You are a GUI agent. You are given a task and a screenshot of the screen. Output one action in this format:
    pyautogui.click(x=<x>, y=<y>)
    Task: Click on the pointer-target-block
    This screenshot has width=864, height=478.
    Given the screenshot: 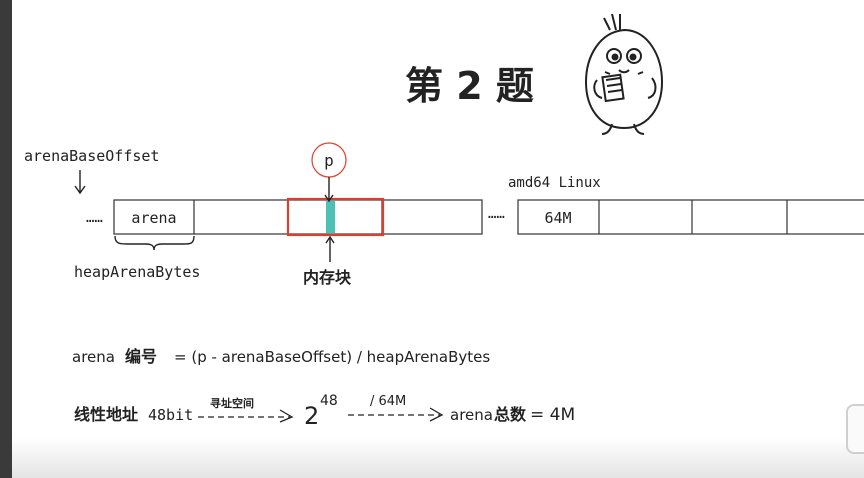 What is the action you would take?
    pyautogui.click(x=330, y=217)
    